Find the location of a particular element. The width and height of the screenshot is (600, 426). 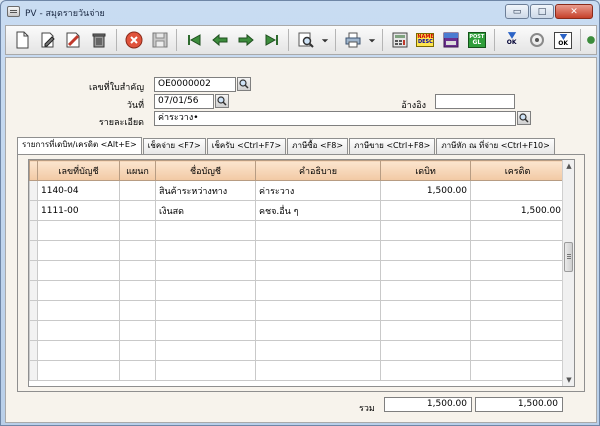

approve-button: OK is located at coordinates (563, 40).